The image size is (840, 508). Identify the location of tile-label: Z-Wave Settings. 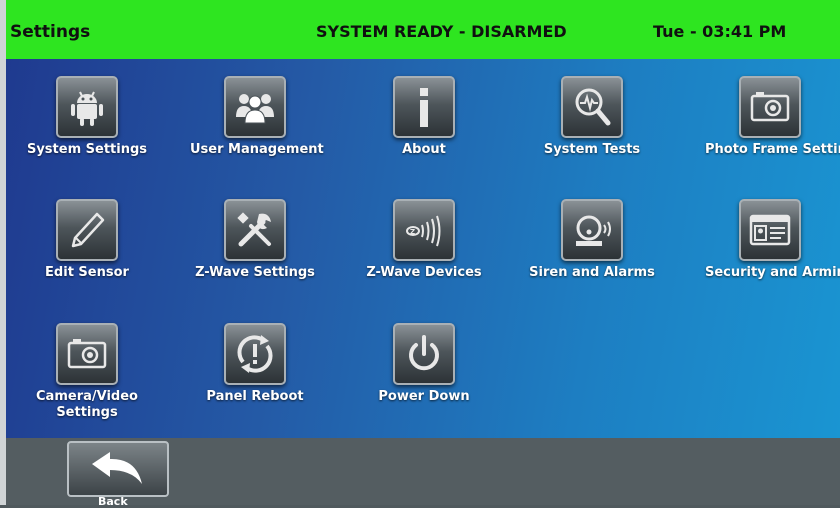
(255, 272).